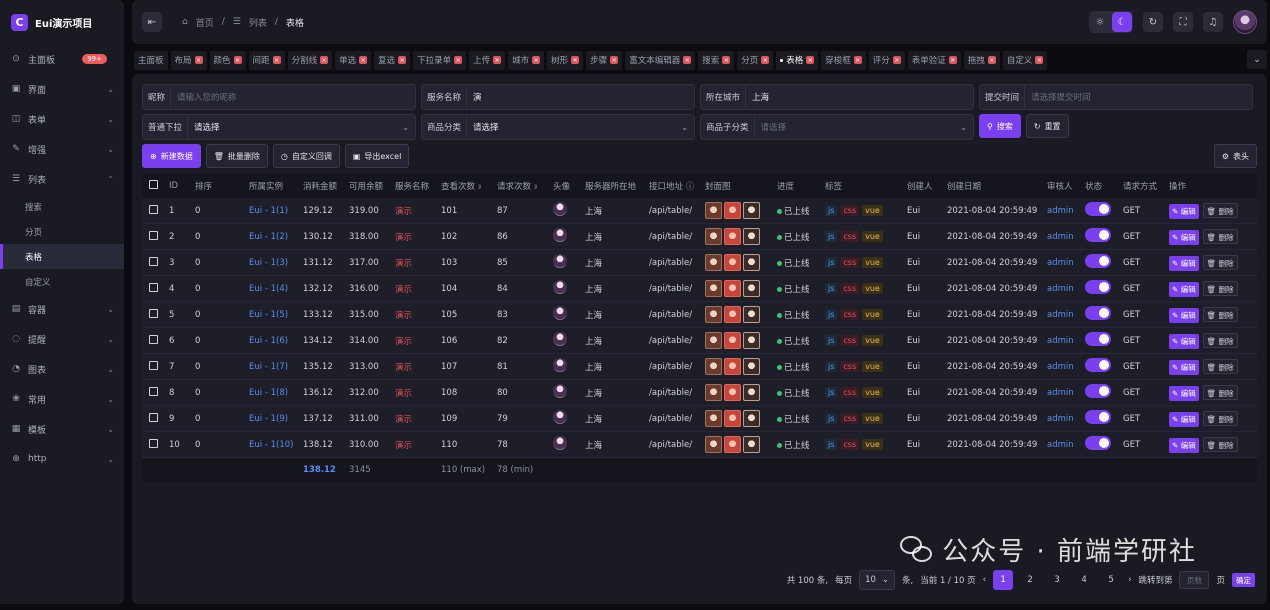 Image resolution: width=1270 pixels, height=610 pixels. I want to click on sidebar-item-0: ⊙ 主面板 99+, so click(62, 59).